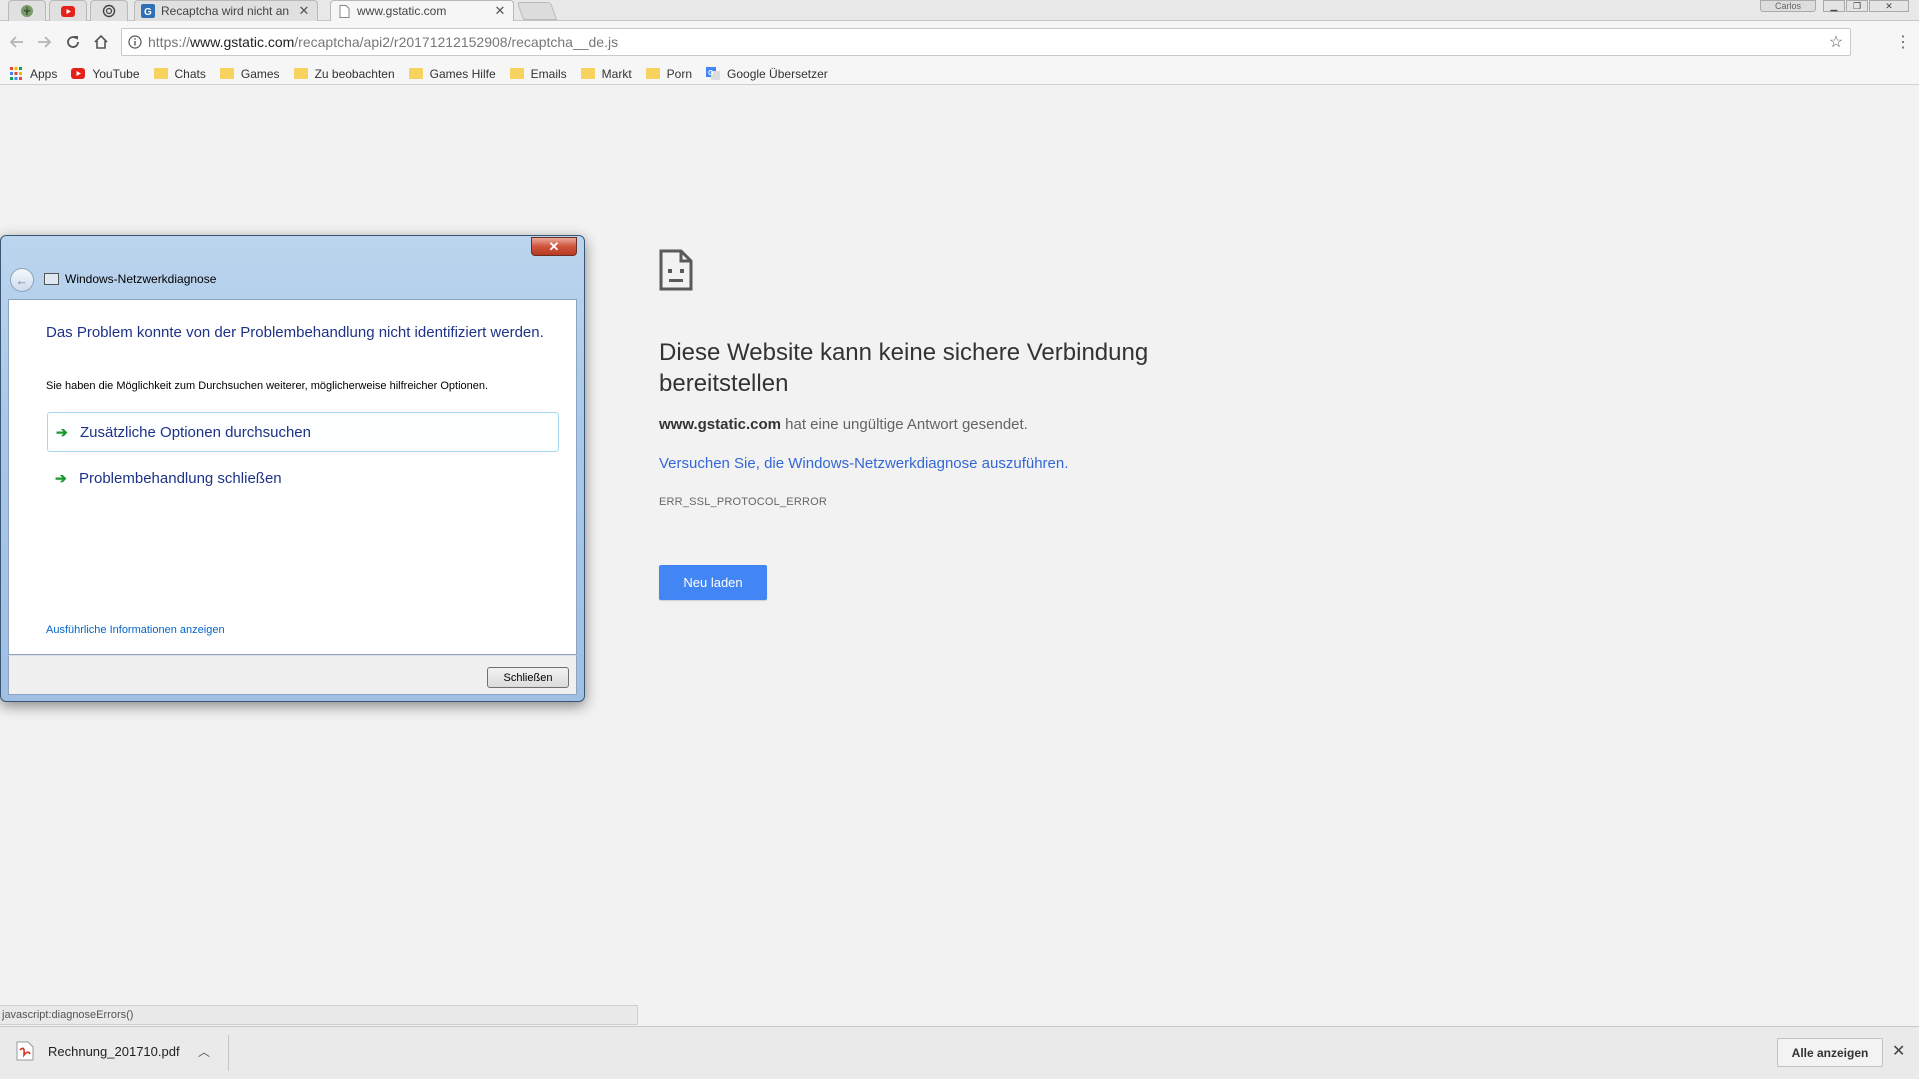 This screenshot has height=1079, width=1919. I want to click on download-shelf: Rechnung_201710.pdf ︿ Alle anzeigen ✕, so click(959, 1052).